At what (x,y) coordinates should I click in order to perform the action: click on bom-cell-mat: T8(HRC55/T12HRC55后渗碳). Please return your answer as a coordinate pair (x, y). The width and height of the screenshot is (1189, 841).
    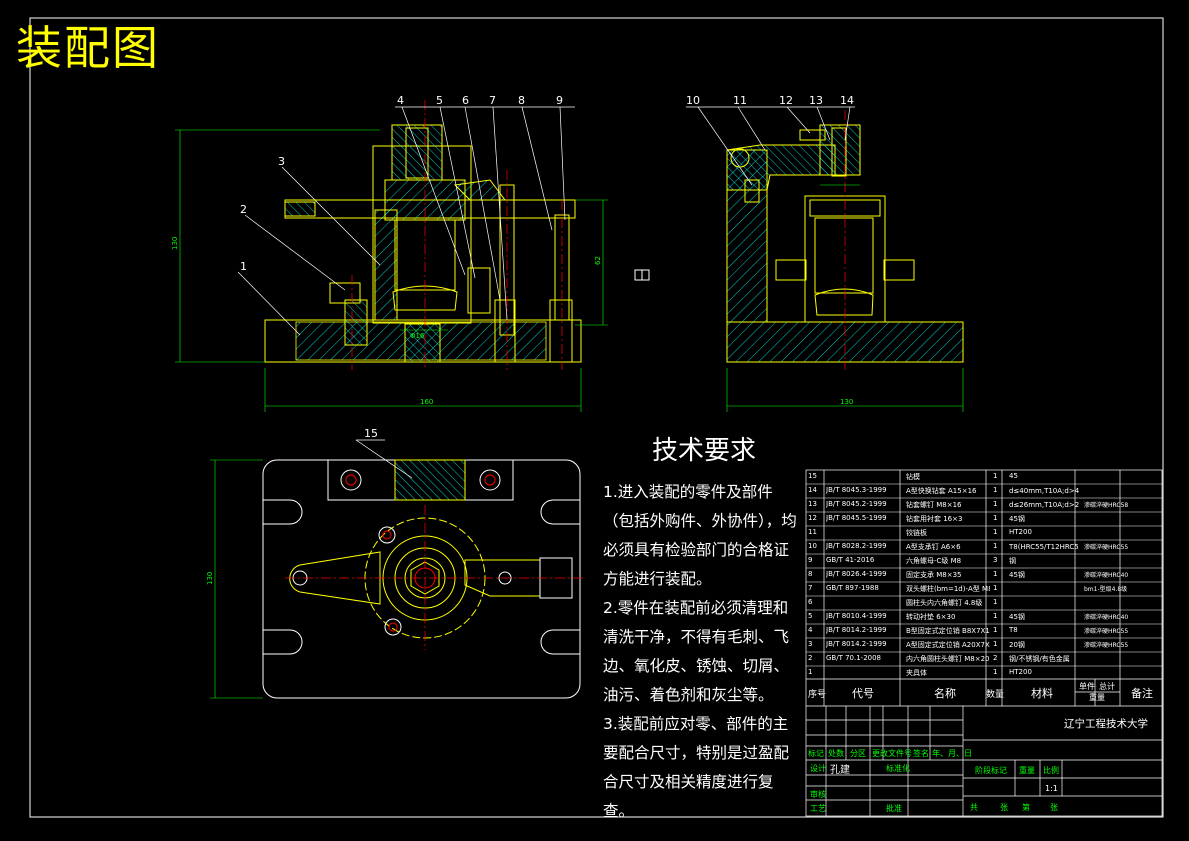
    Looking at the image, I should click on (1044, 547).